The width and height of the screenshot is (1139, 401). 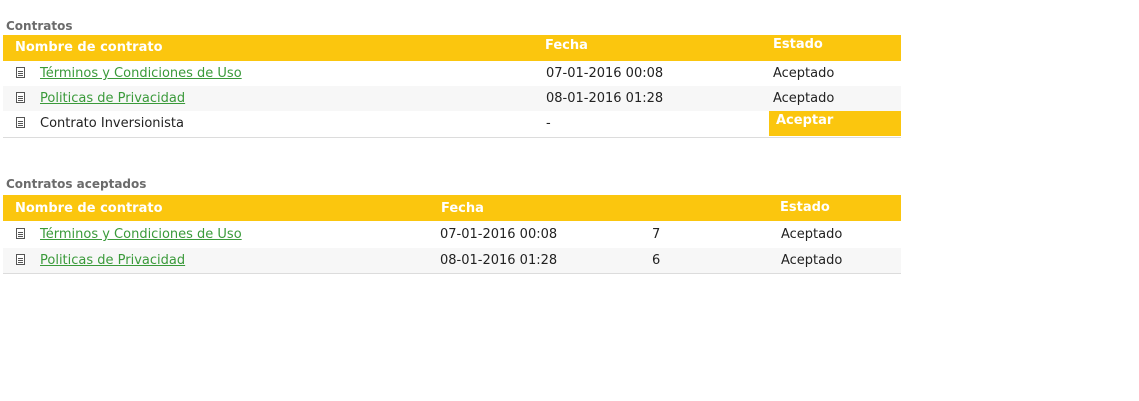 What do you see at coordinates (656, 234) in the screenshot?
I see `contract-number: 7` at bounding box center [656, 234].